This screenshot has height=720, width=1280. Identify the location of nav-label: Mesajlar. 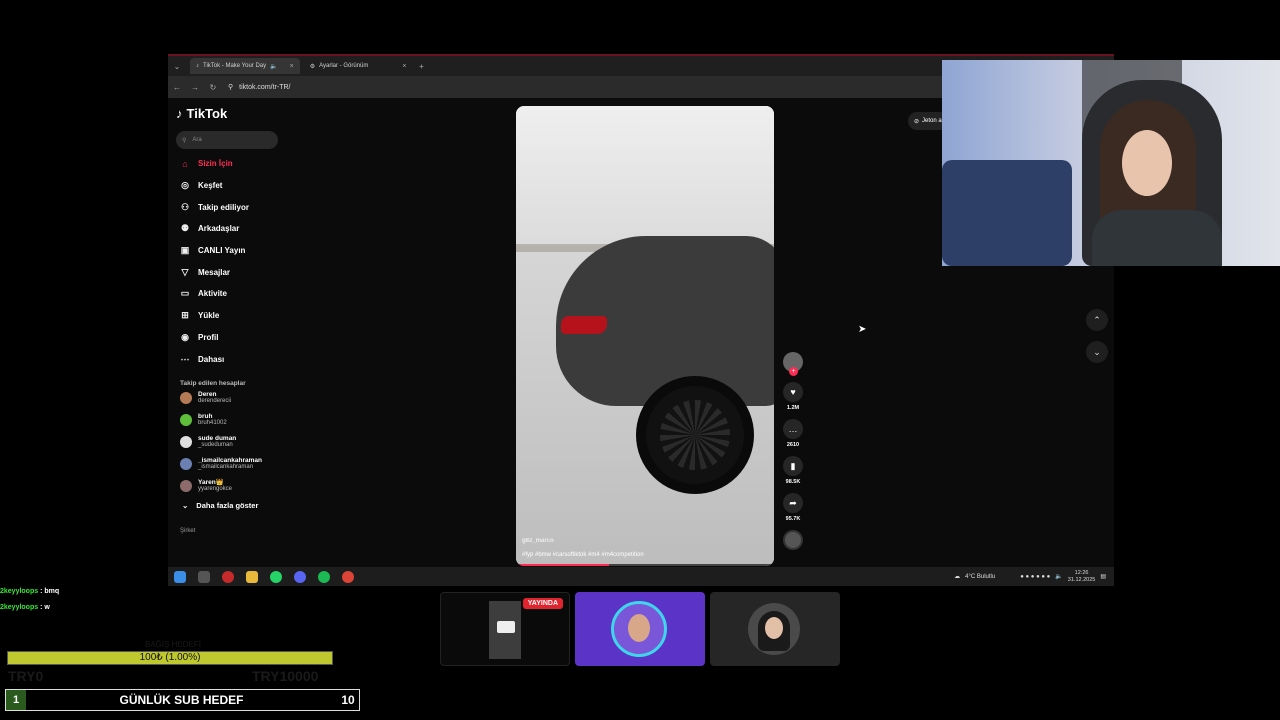
(214, 272).